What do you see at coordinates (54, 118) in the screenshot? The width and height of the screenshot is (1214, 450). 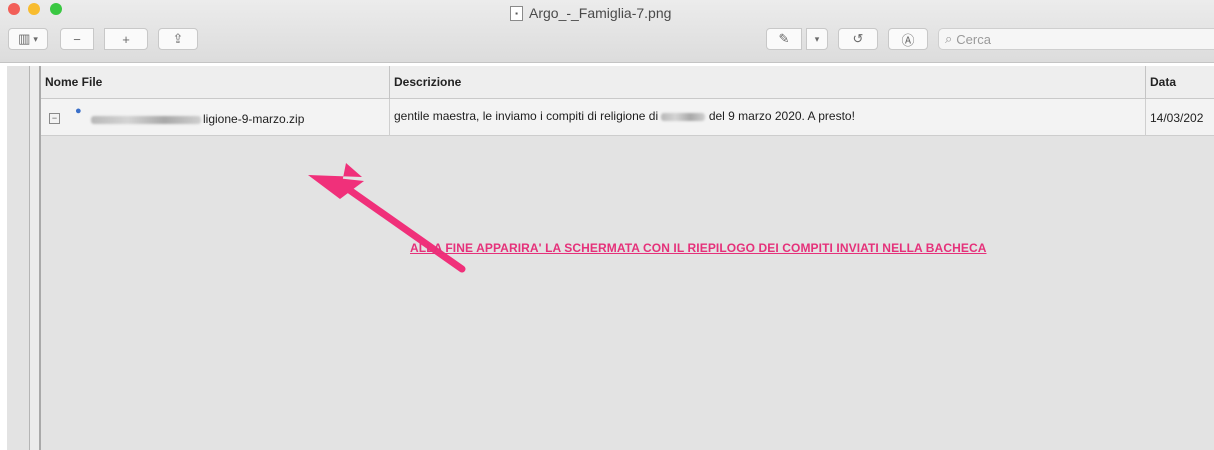 I see `collapse-toggle-icon: −` at bounding box center [54, 118].